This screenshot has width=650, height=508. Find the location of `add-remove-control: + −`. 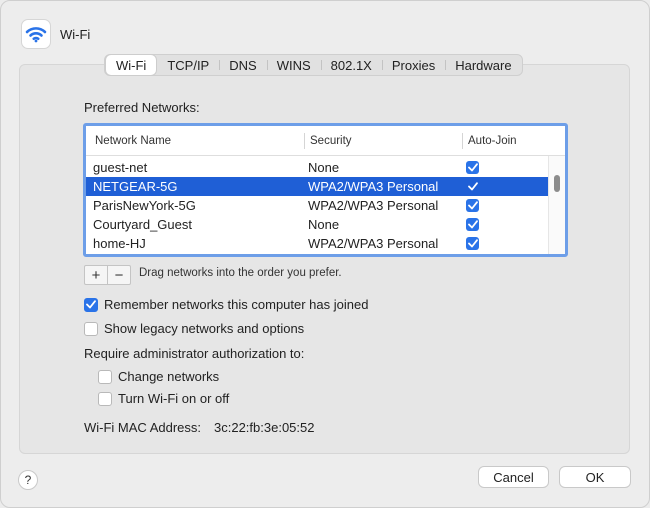

add-remove-control: + − is located at coordinates (107, 275).